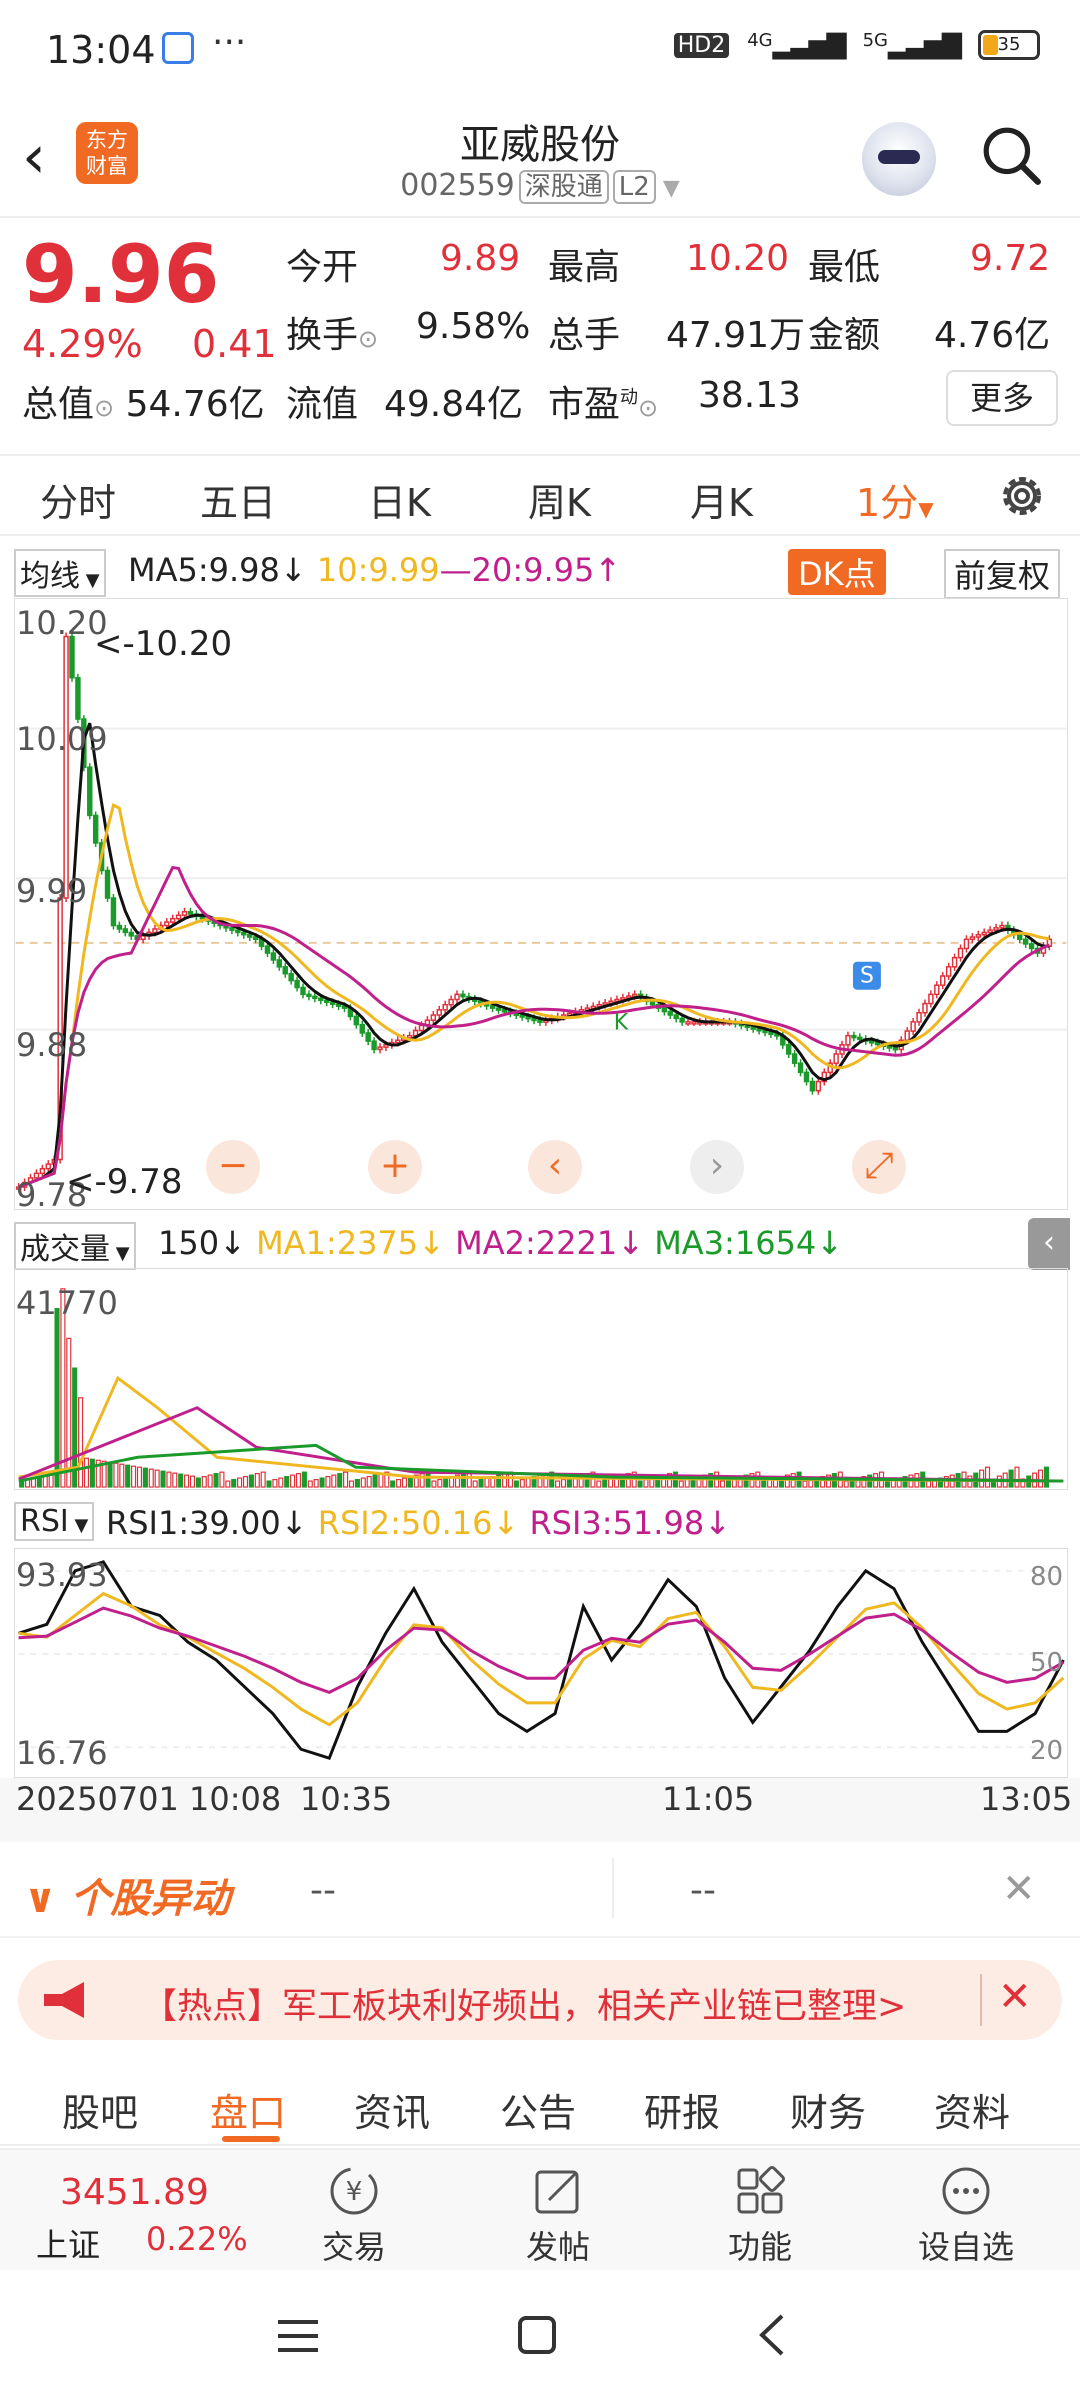 This screenshot has width=1080, height=2400. Describe the element at coordinates (248, 2109) in the screenshot. I see `tab-pankou: 盘口` at that location.